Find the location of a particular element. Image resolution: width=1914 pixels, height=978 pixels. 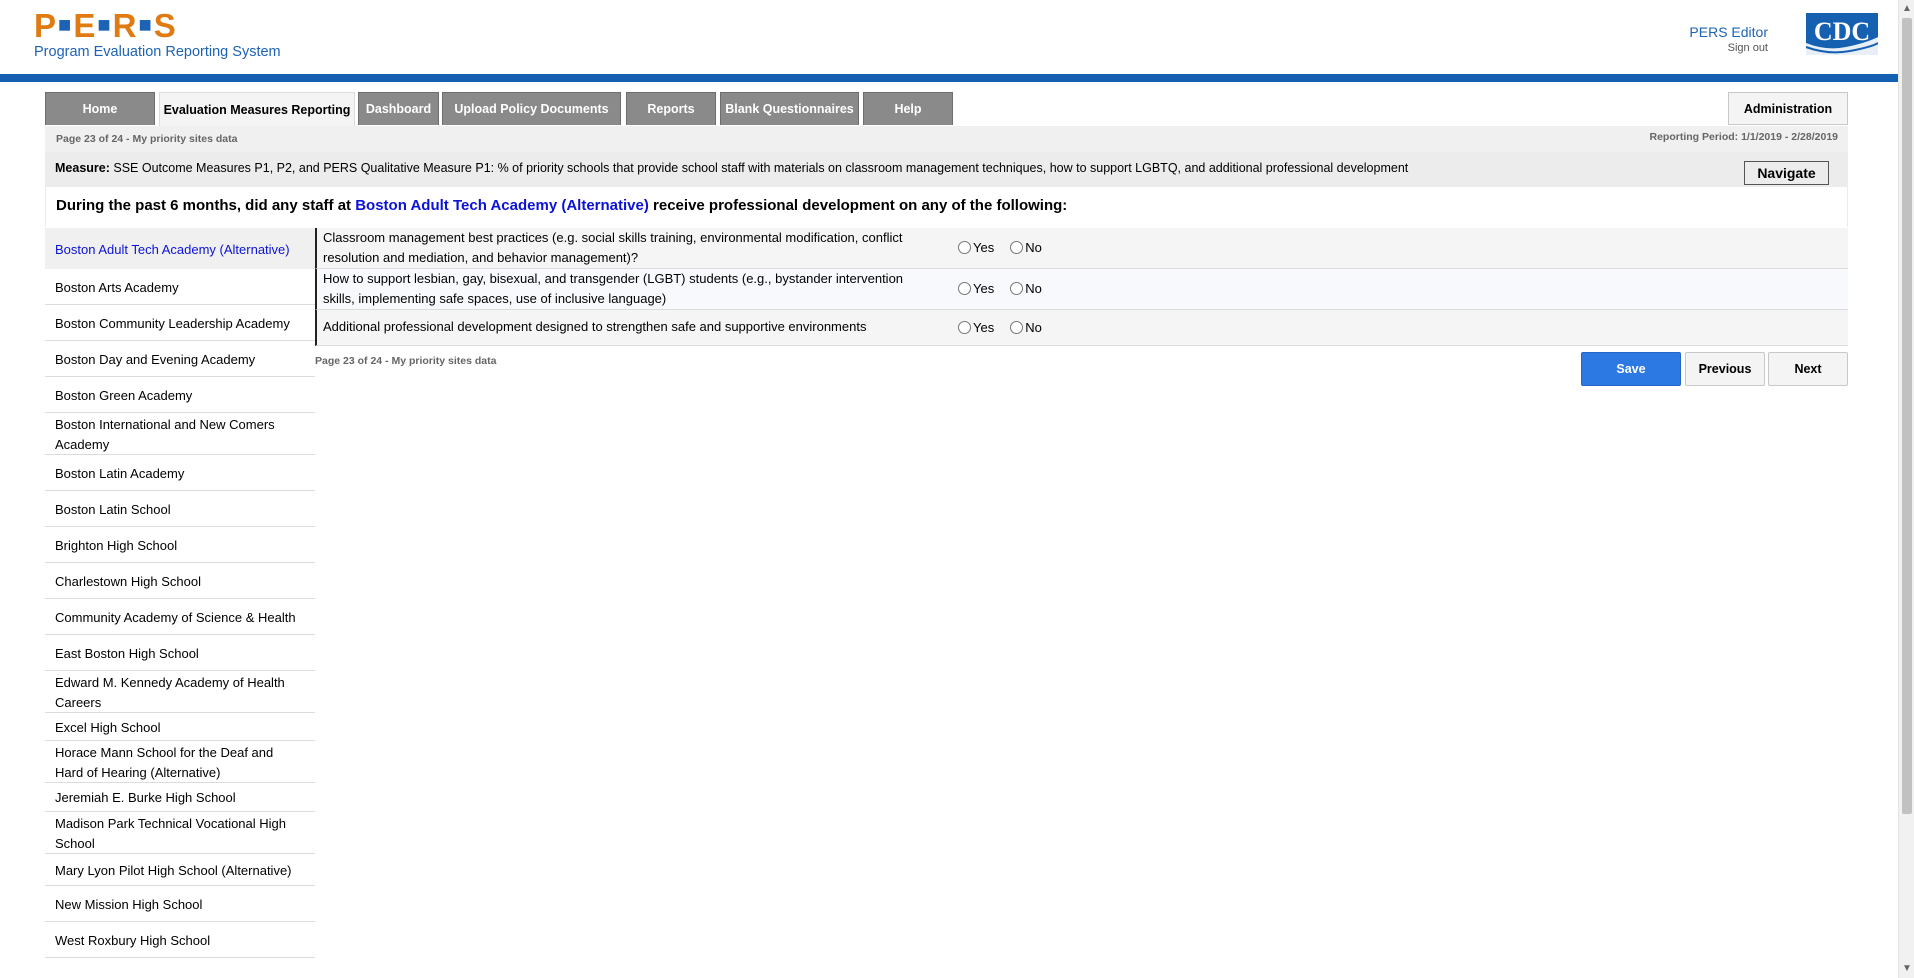

cdc-logo: CDC is located at coordinates (1842, 34).